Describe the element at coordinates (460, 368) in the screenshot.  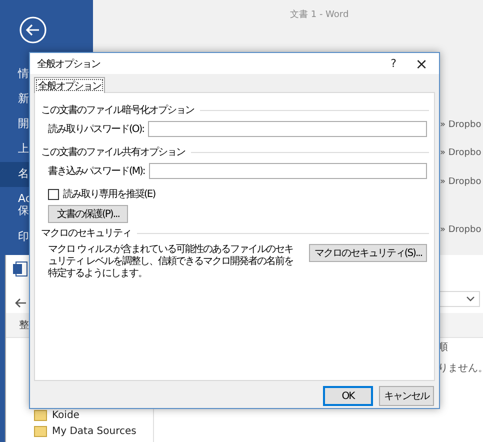
I see `empty-message: りません。` at that location.